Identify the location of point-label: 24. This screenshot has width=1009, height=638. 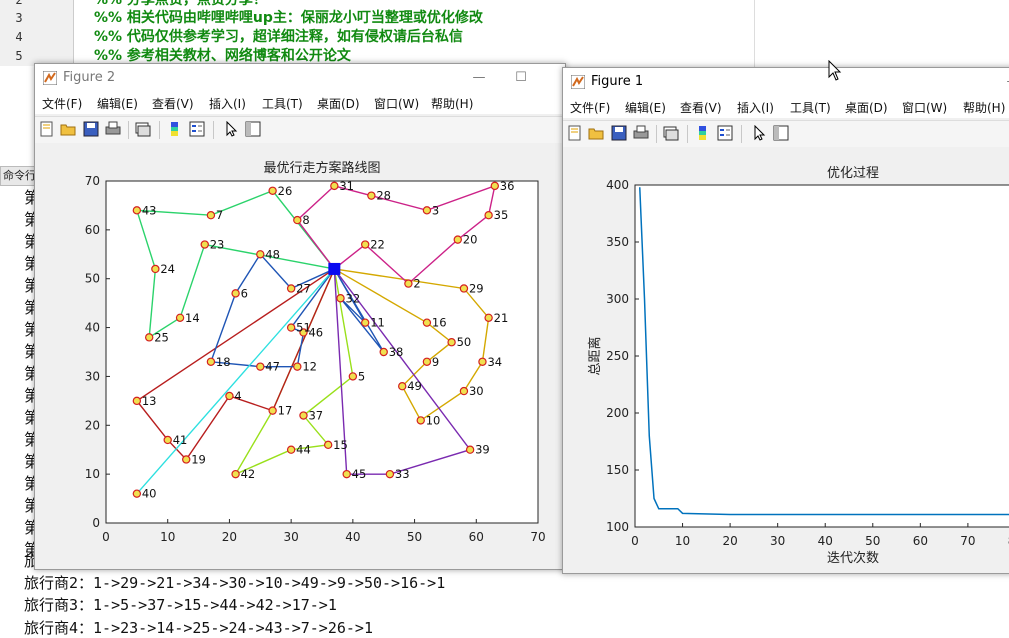
(167, 269).